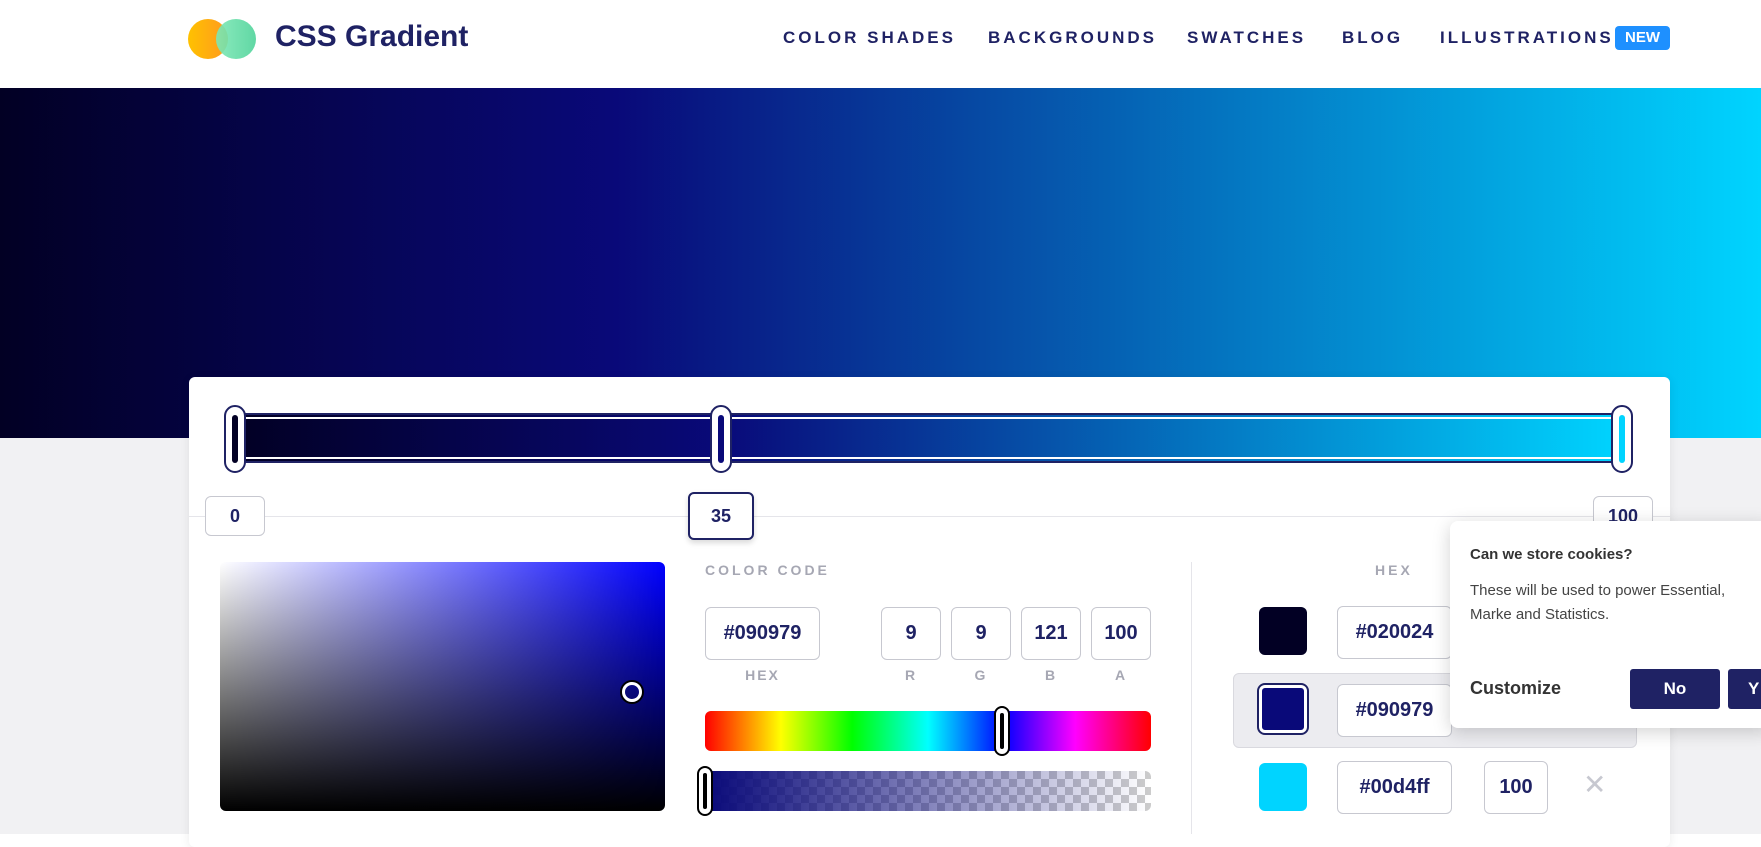 The image size is (1761, 847). Describe the element at coordinates (928, 731) in the screenshot. I see `hue-slider` at that location.